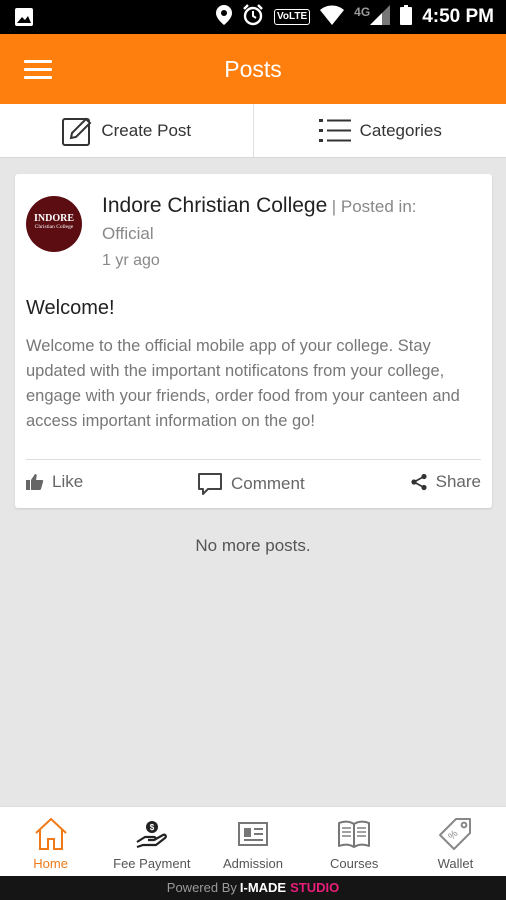  Describe the element at coordinates (380, 17) in the screenshot. I see `signal-icon` at that location.